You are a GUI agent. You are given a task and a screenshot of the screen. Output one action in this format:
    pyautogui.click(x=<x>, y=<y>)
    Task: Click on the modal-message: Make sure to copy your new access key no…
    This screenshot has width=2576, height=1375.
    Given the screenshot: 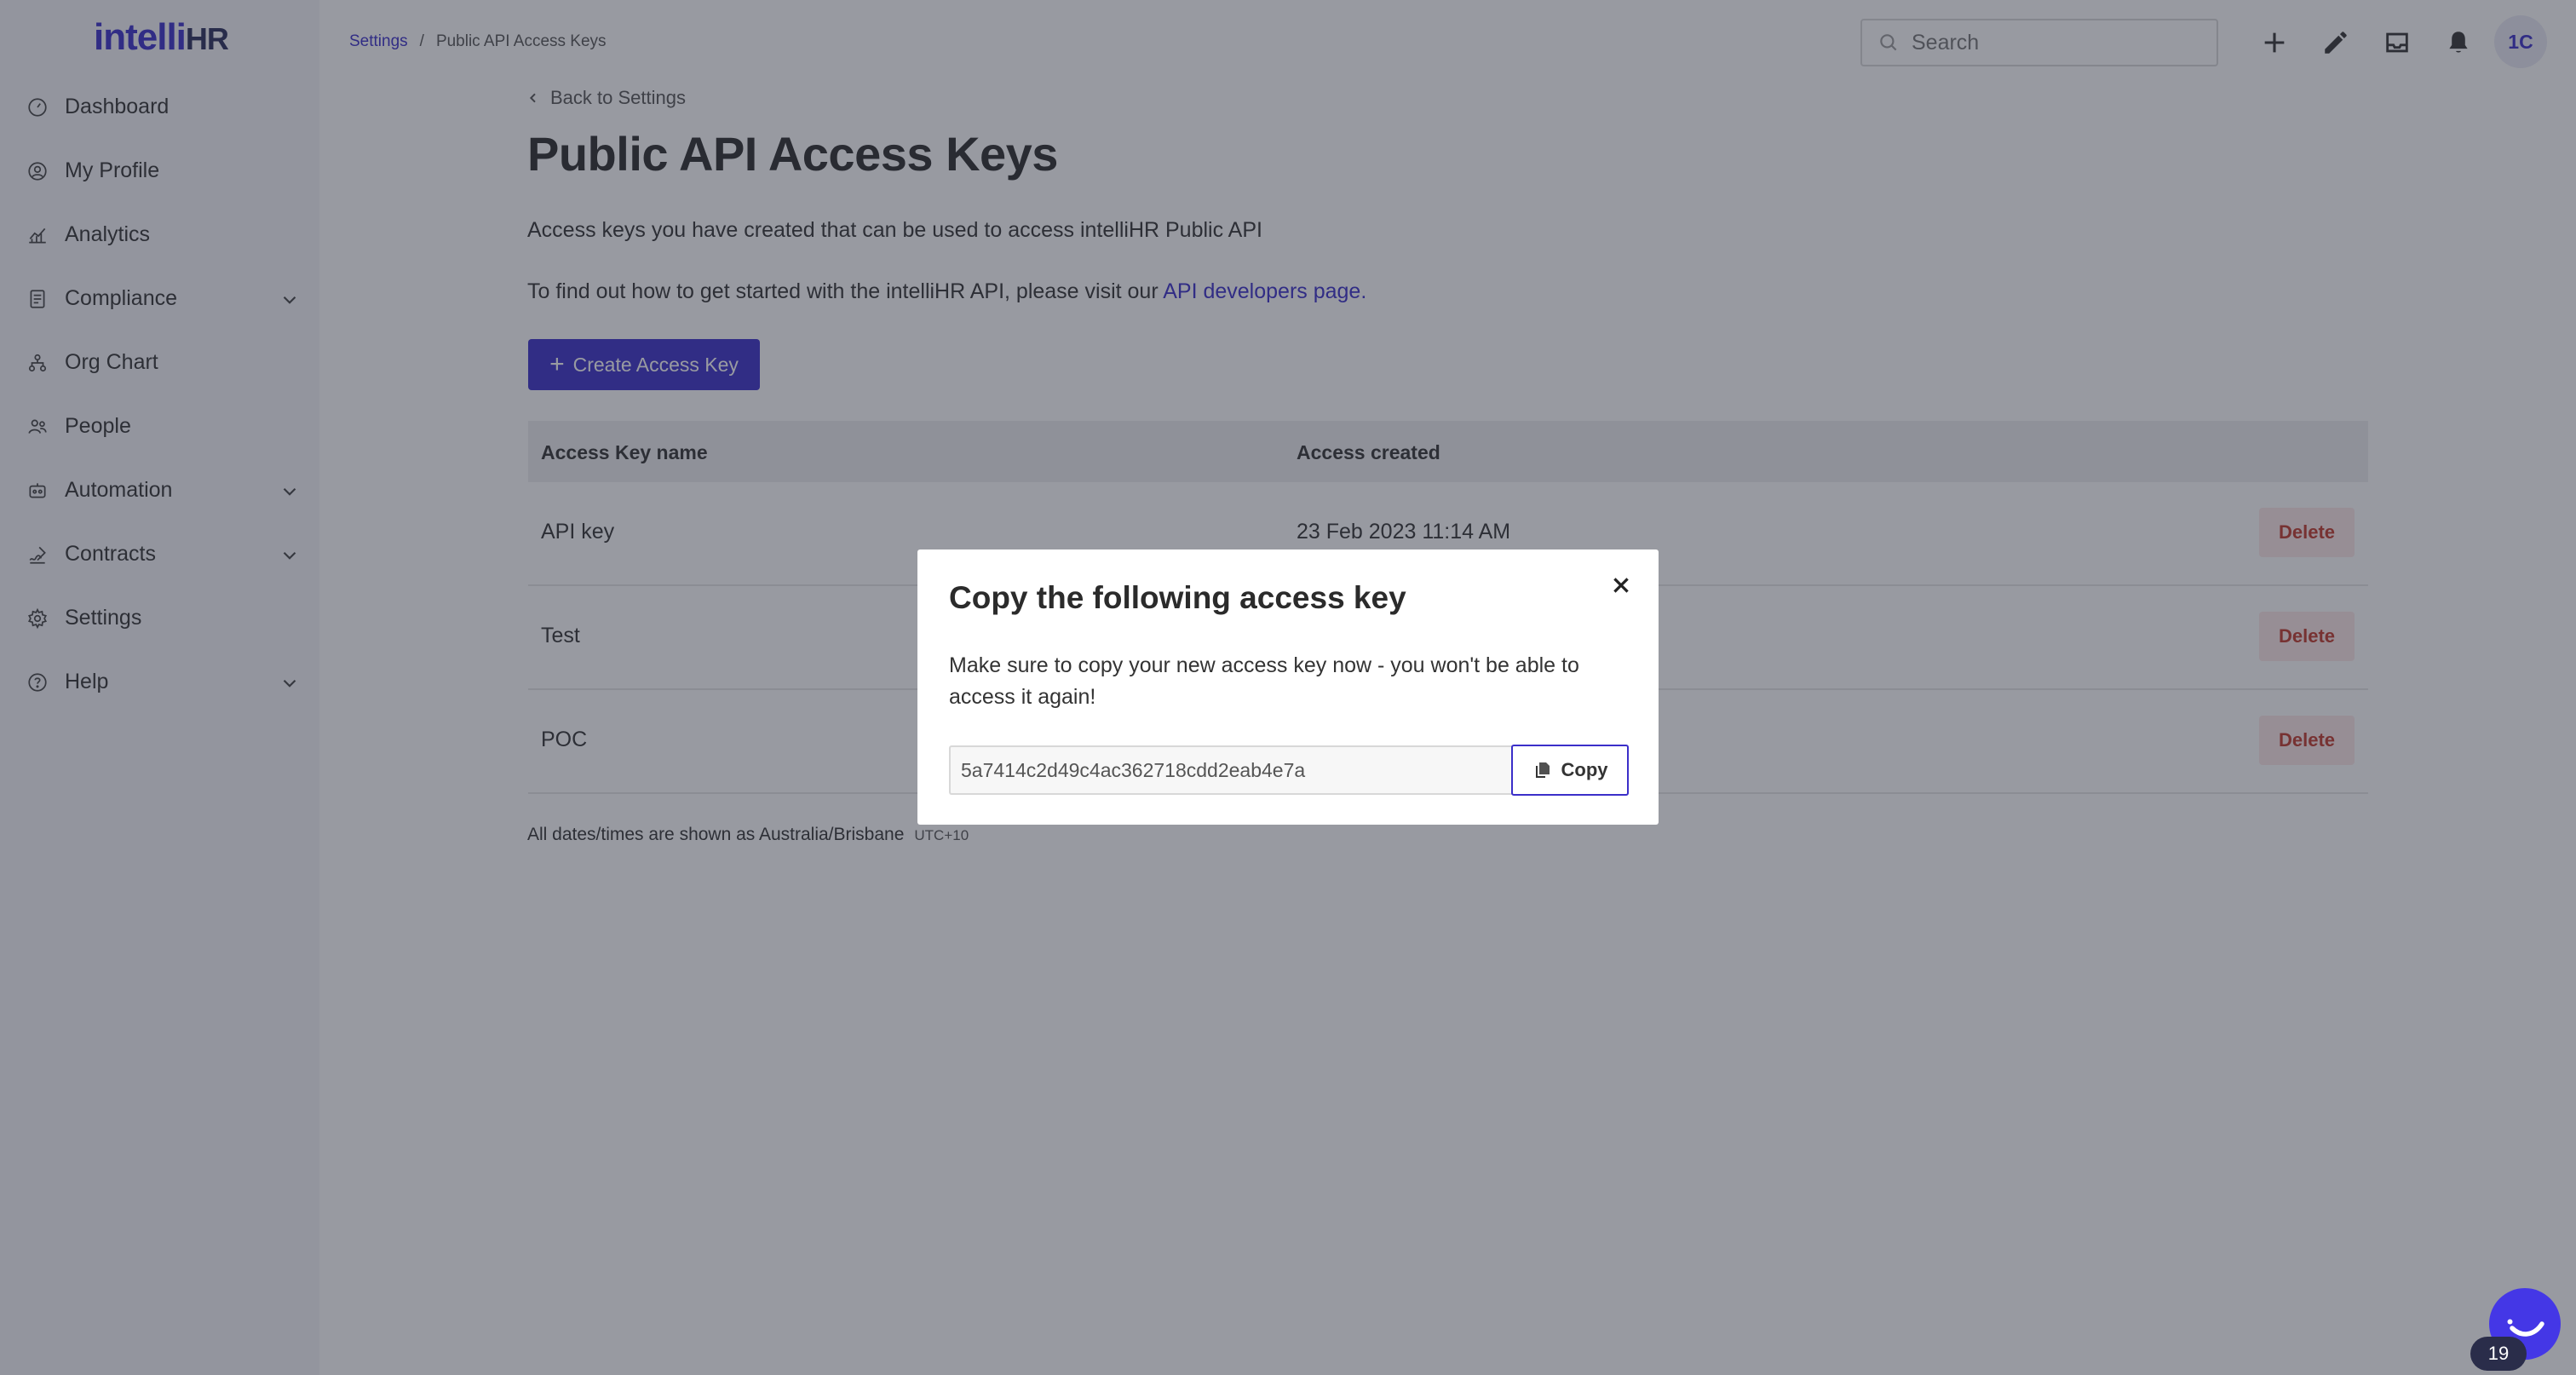 What is the action you would take?
    pyautogui.click(x=1264, y=681)
    